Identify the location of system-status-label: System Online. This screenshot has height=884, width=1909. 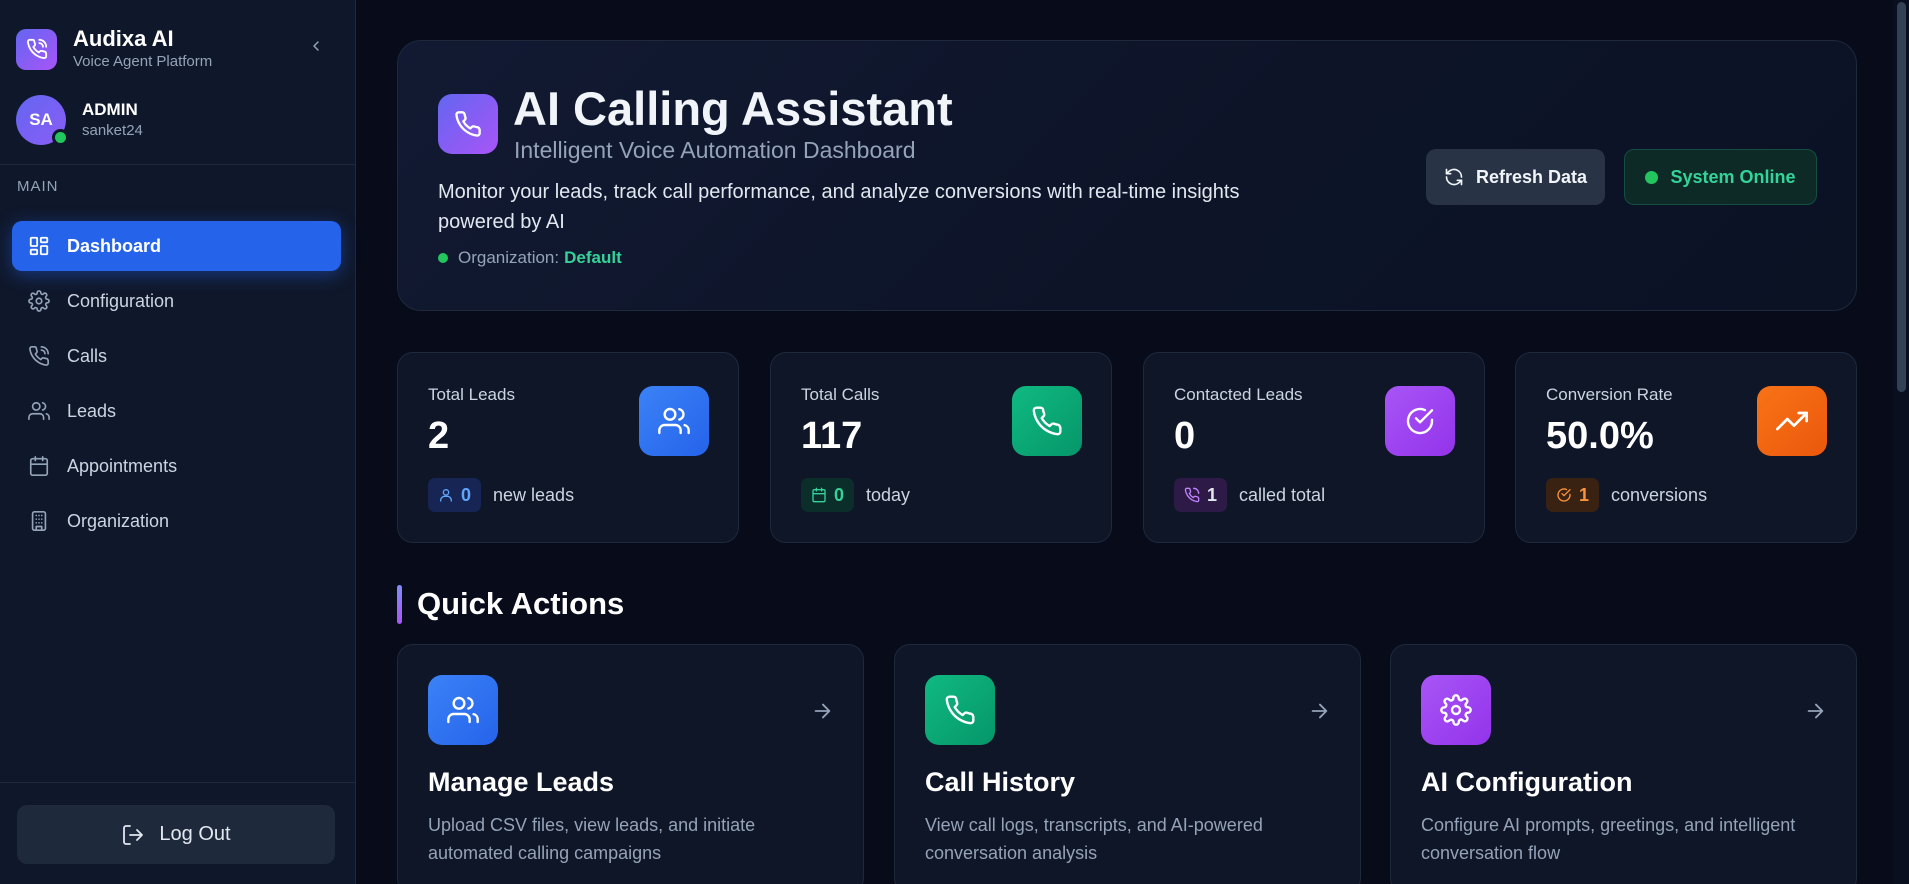
(1733, 176).